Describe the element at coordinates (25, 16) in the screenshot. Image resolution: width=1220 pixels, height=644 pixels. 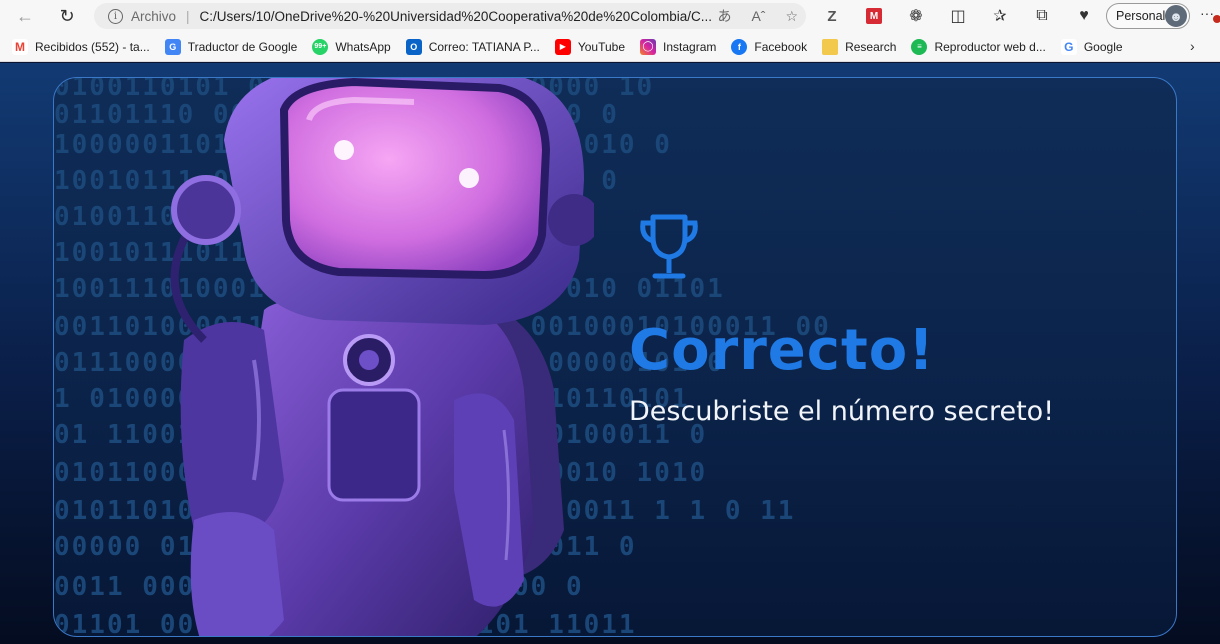
I see `back-icon: ←` at that location.